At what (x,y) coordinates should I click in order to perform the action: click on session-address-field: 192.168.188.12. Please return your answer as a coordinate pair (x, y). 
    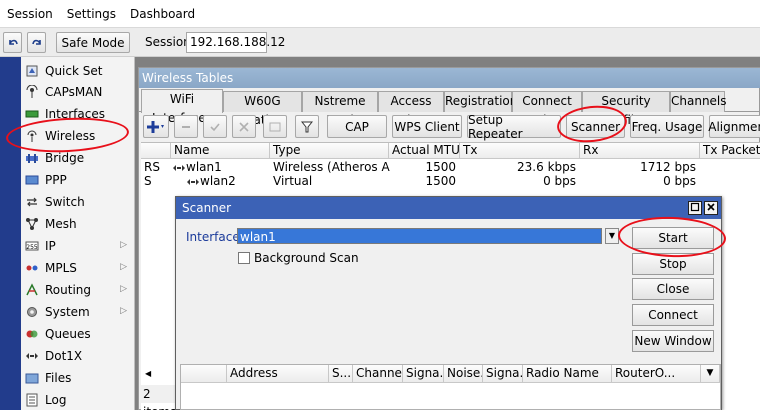
    Looking at the image, I should click on (235, 42).